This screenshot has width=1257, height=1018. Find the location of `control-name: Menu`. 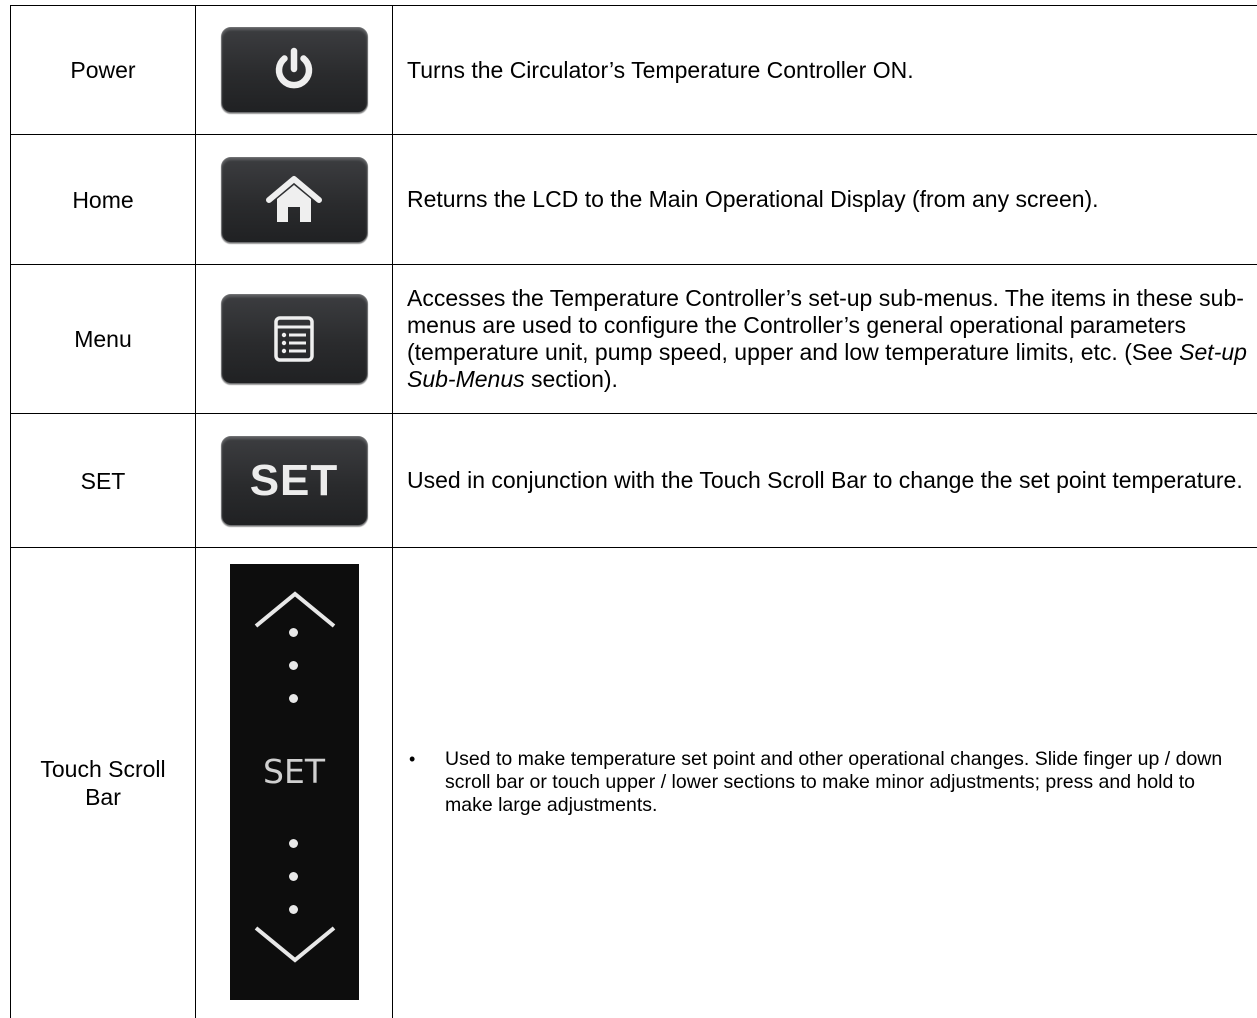

control-name: Menu is located at coordinates (103, 339).